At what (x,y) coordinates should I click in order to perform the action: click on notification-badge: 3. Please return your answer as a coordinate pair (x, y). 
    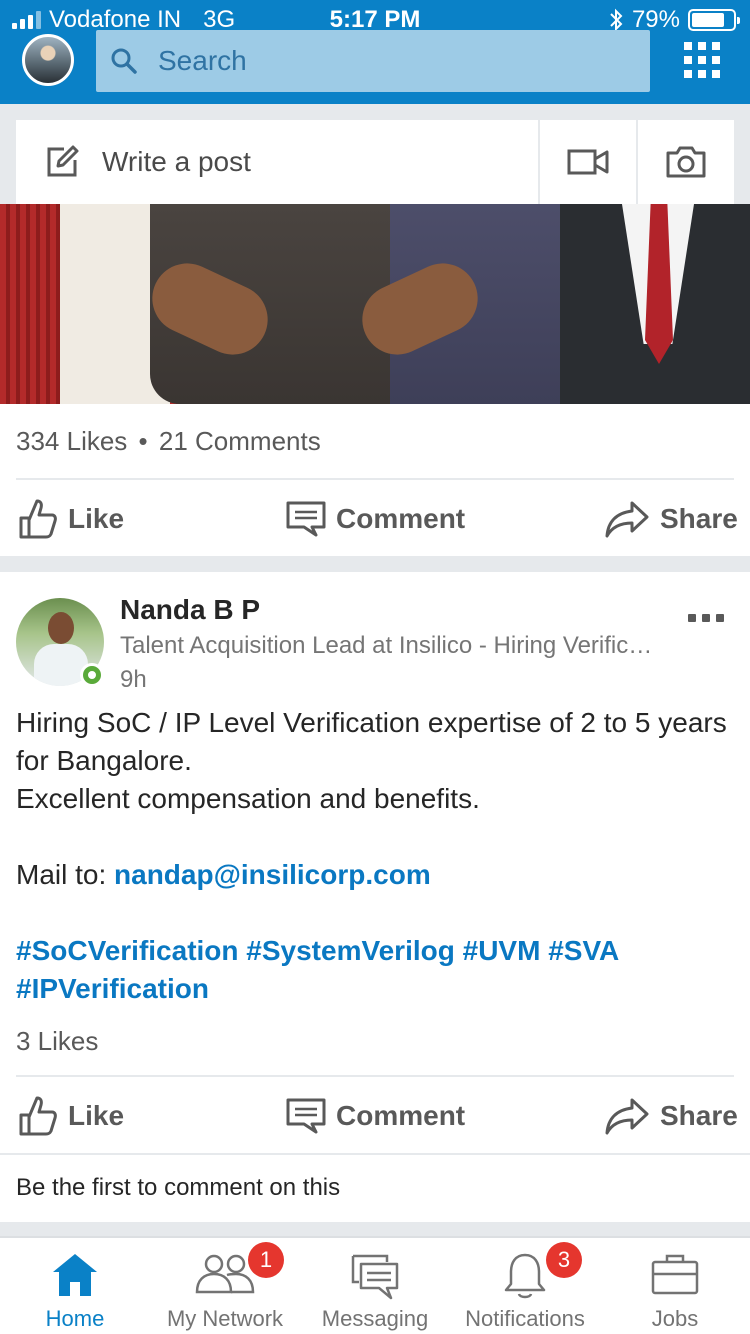
    Looking at the image, I should click on (564, 1260).